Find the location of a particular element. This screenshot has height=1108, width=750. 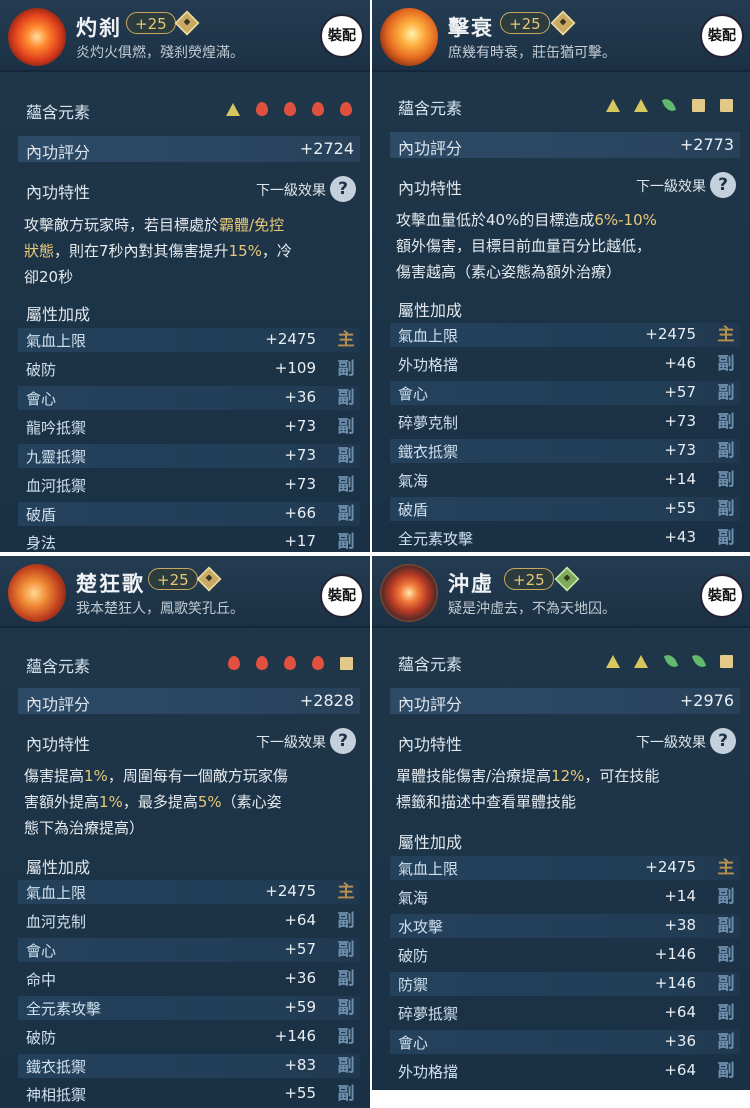

stat-name: 破防 is located at coordinates (41, 1038).